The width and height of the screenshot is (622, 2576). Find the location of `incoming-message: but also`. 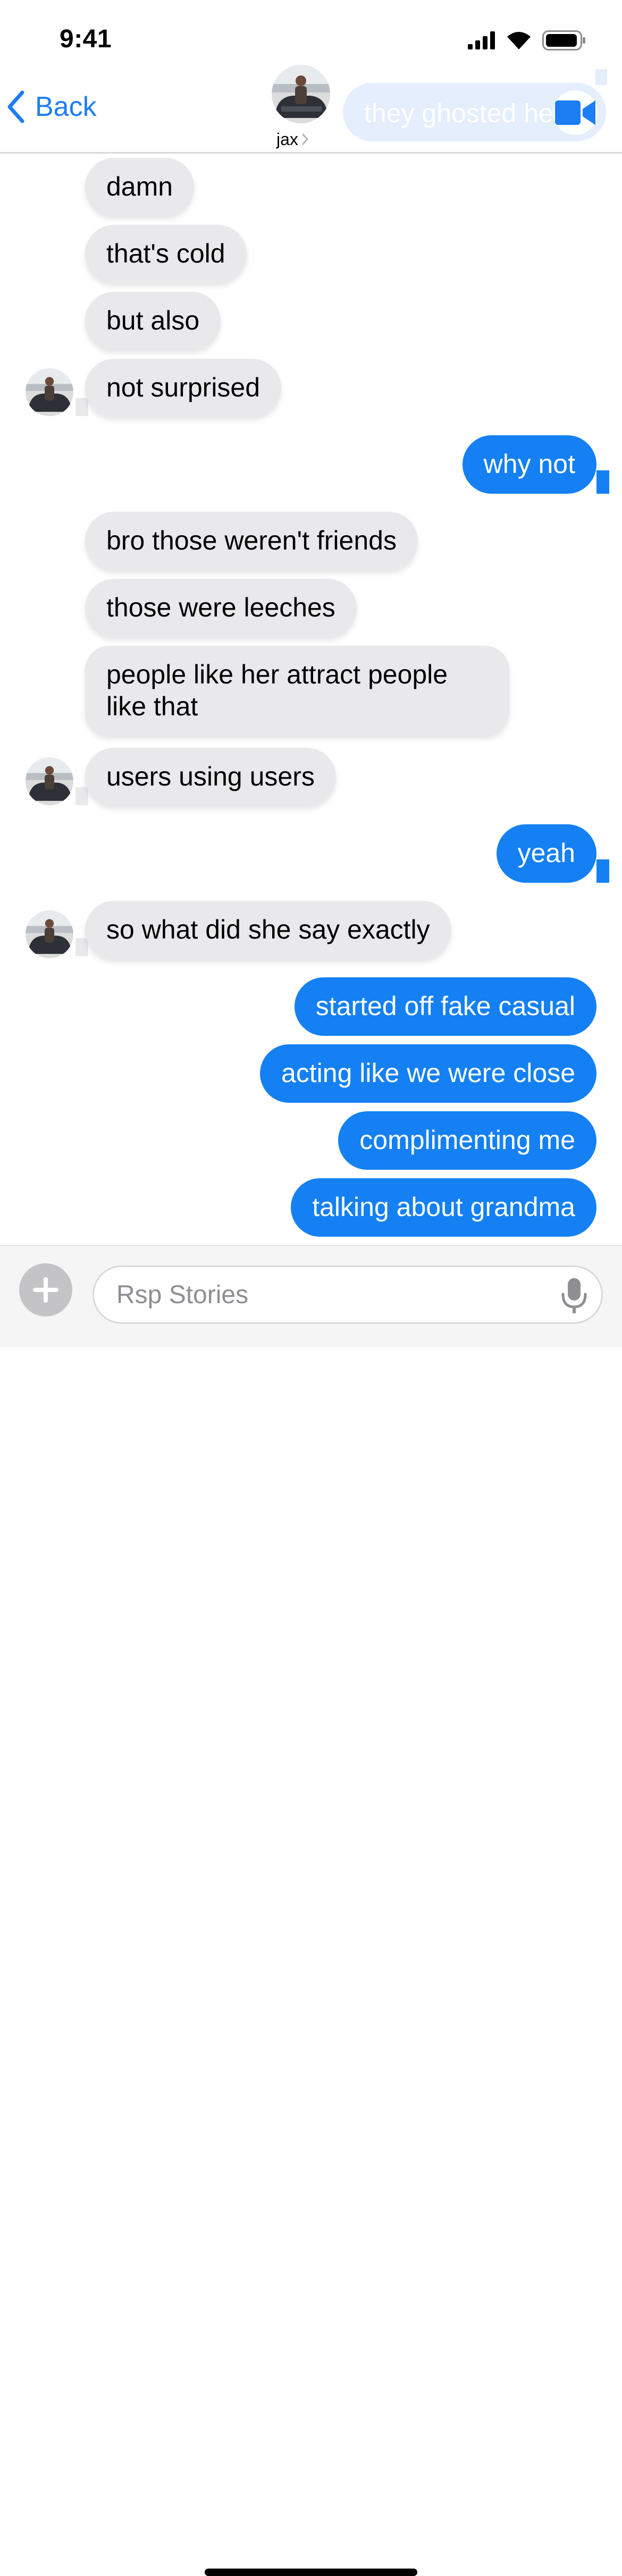

incoming-message: but also is located at coordinates (153, 321).